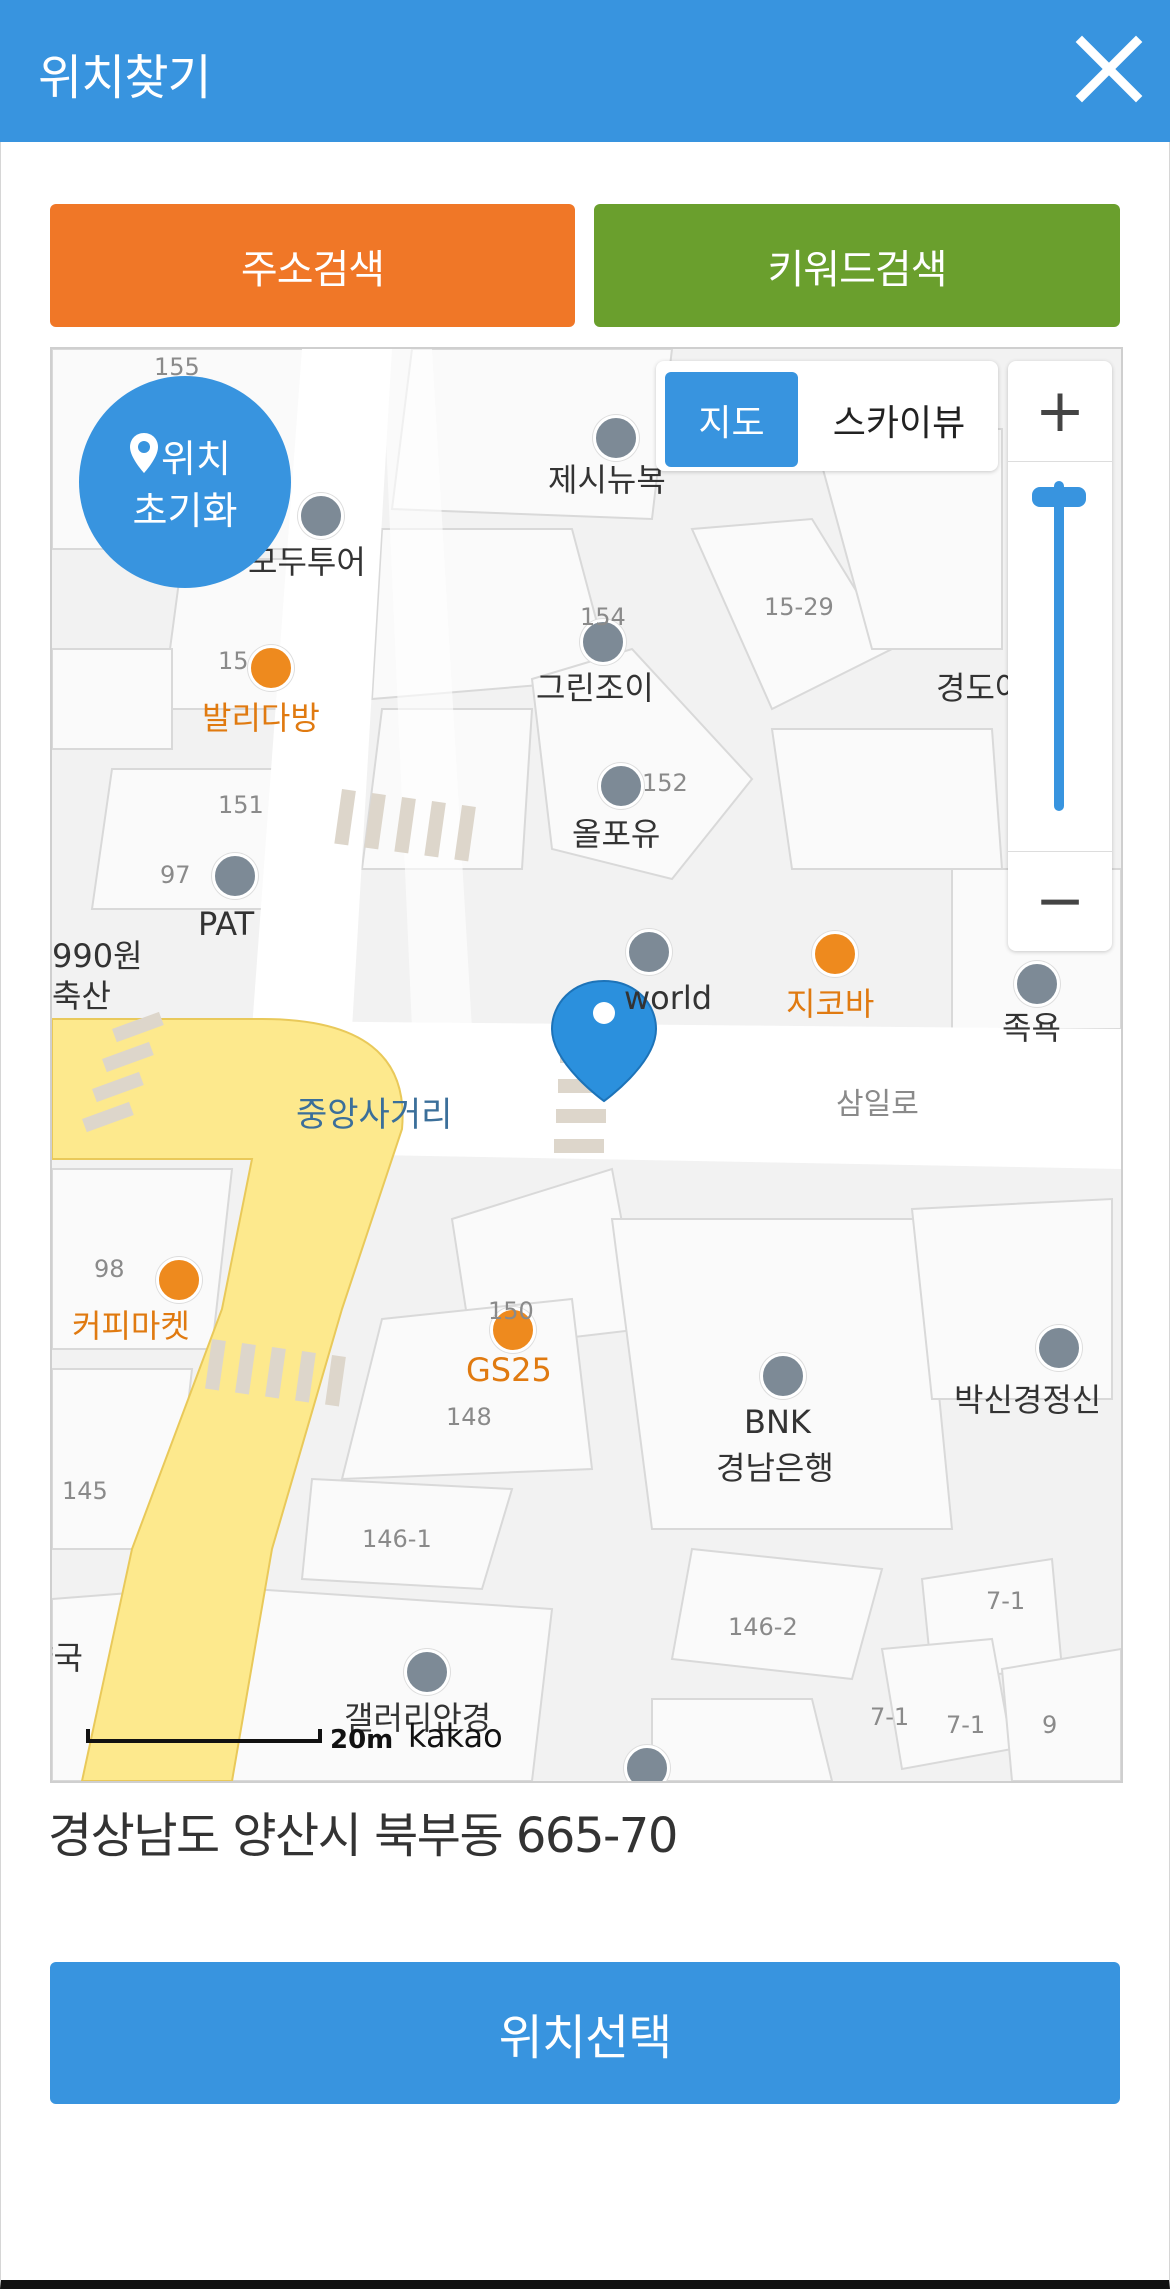 The image size is (1170, 2289). What do you see at coordinates (1028, 1400) in the screenshot?
I see `poi-label: 박신경정신` at bounding box center [1028, 1400].